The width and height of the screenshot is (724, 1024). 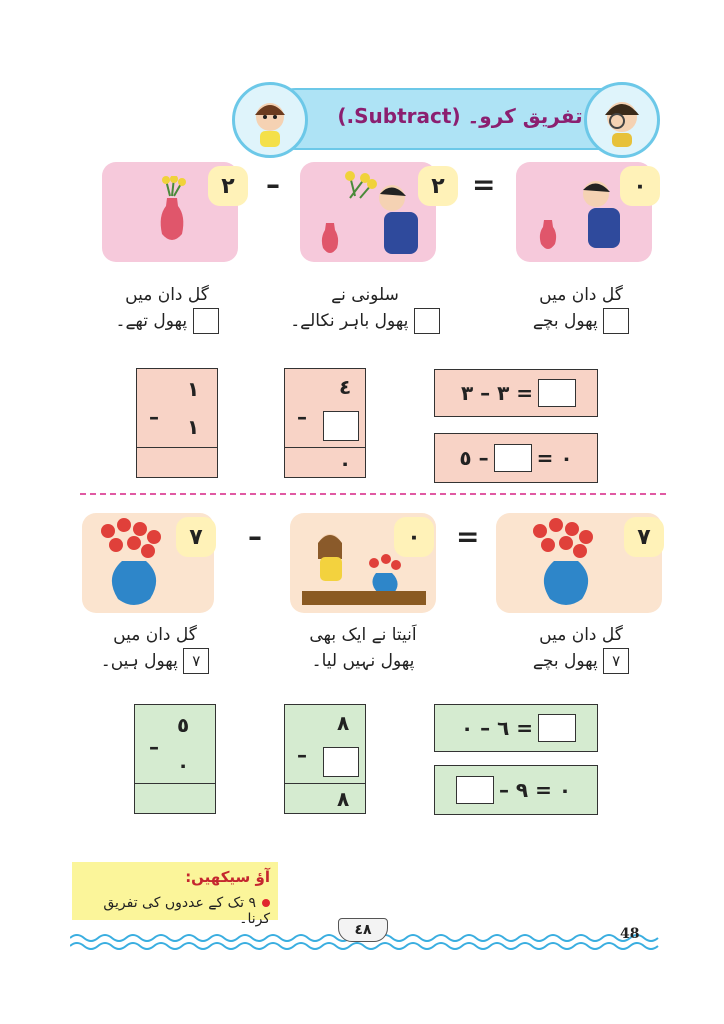 What do you see at coordinates (363, 930) in the screenshot?
I see `page-badge: ٤٨` at bounding box center [363, 930].